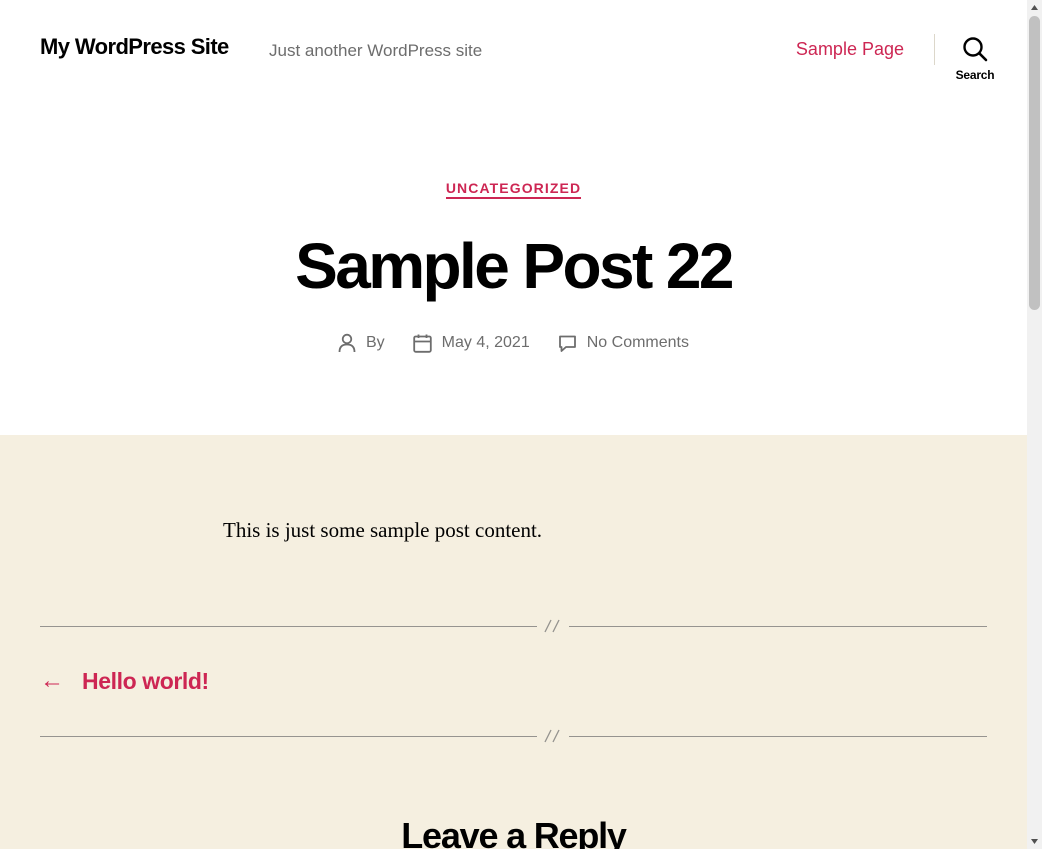 Image resolution: width=1042 pixels, height=849 pixels. Describe the element at coordinates (52, 680) in the screenshot. I see `arrow-left-icon: ←` at that location.